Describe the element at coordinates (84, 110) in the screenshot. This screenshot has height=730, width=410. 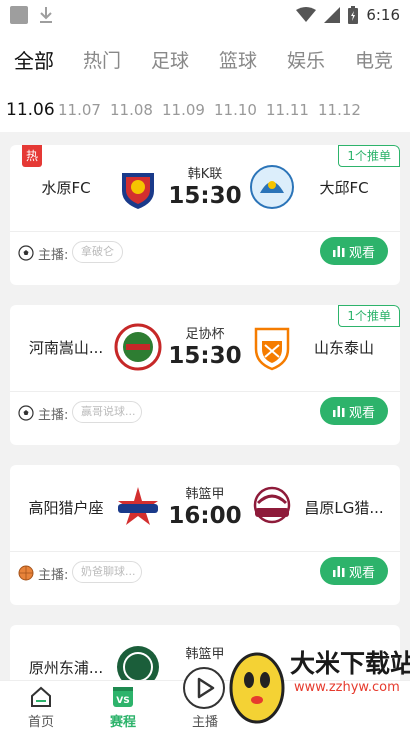
I see `date-item: 11.07` at that location.